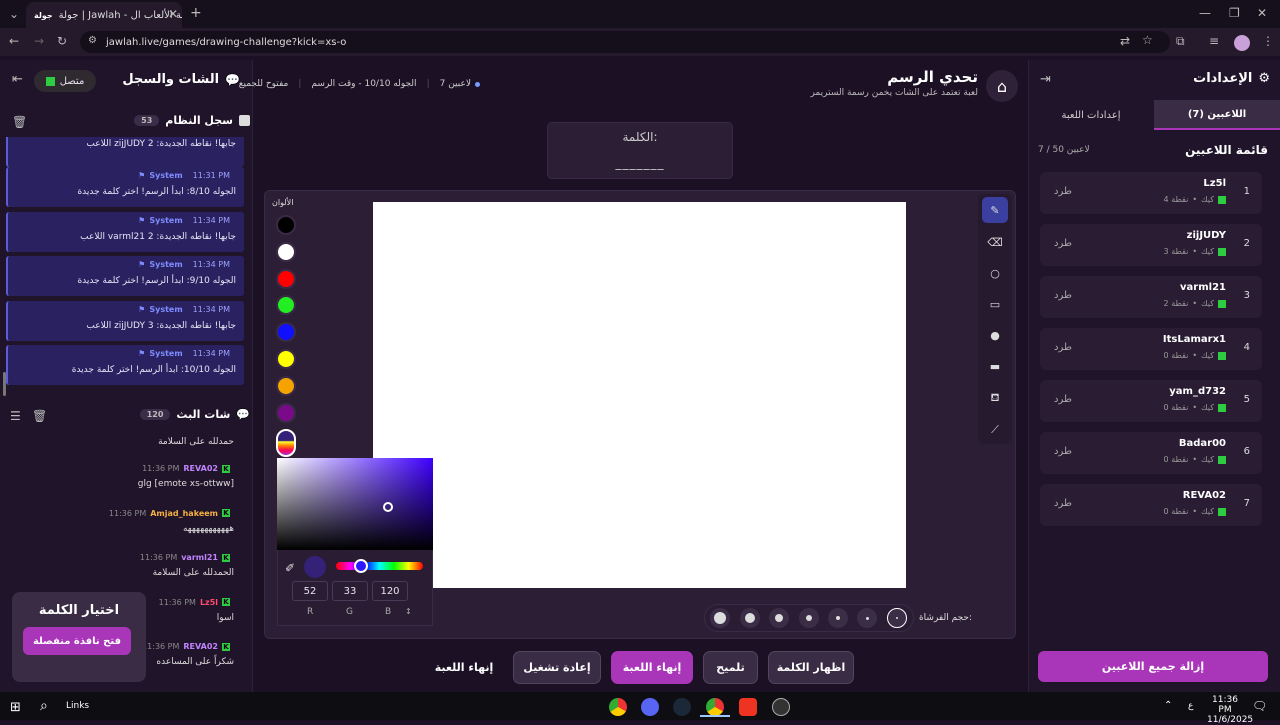  I want to click on clear-log-trash-icon: 🗑, so click(19, 122).